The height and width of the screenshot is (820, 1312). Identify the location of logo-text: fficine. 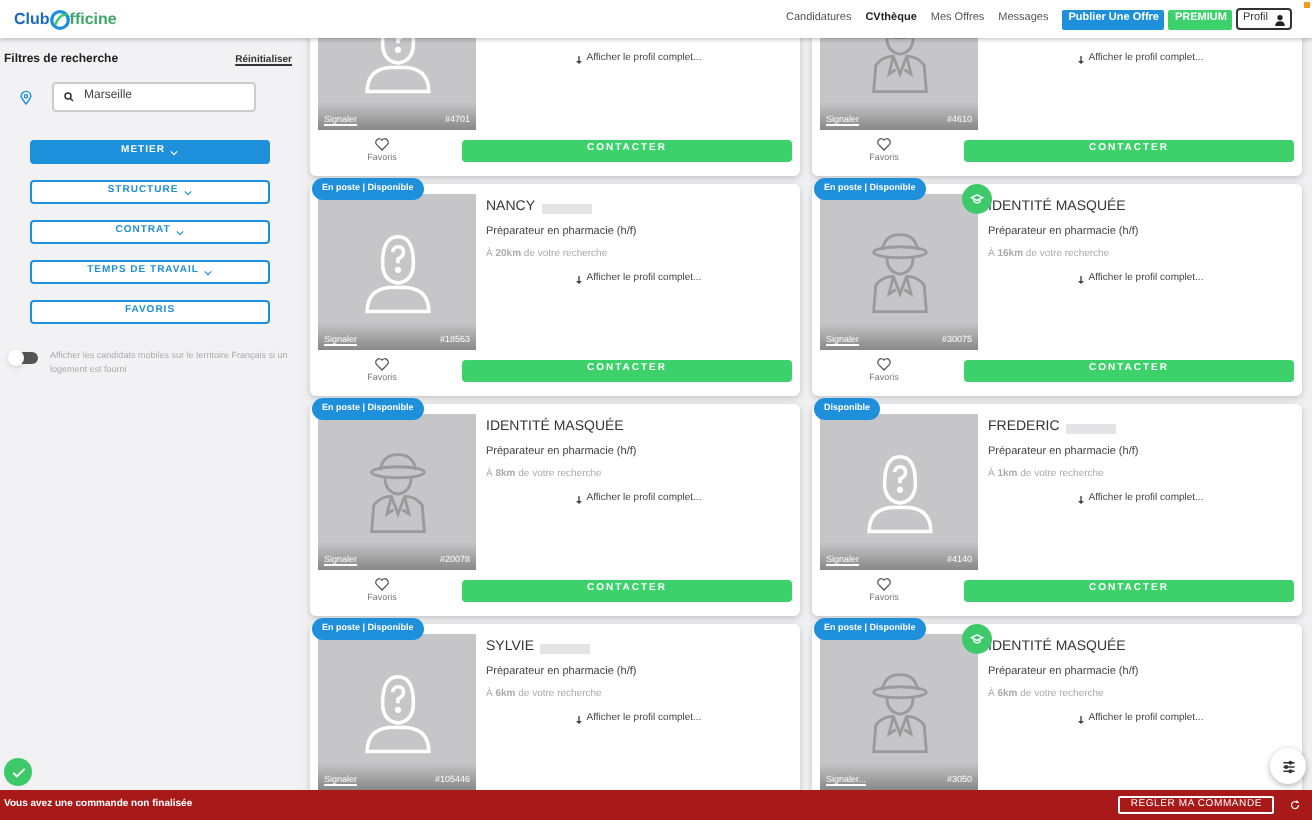
(93, 19).